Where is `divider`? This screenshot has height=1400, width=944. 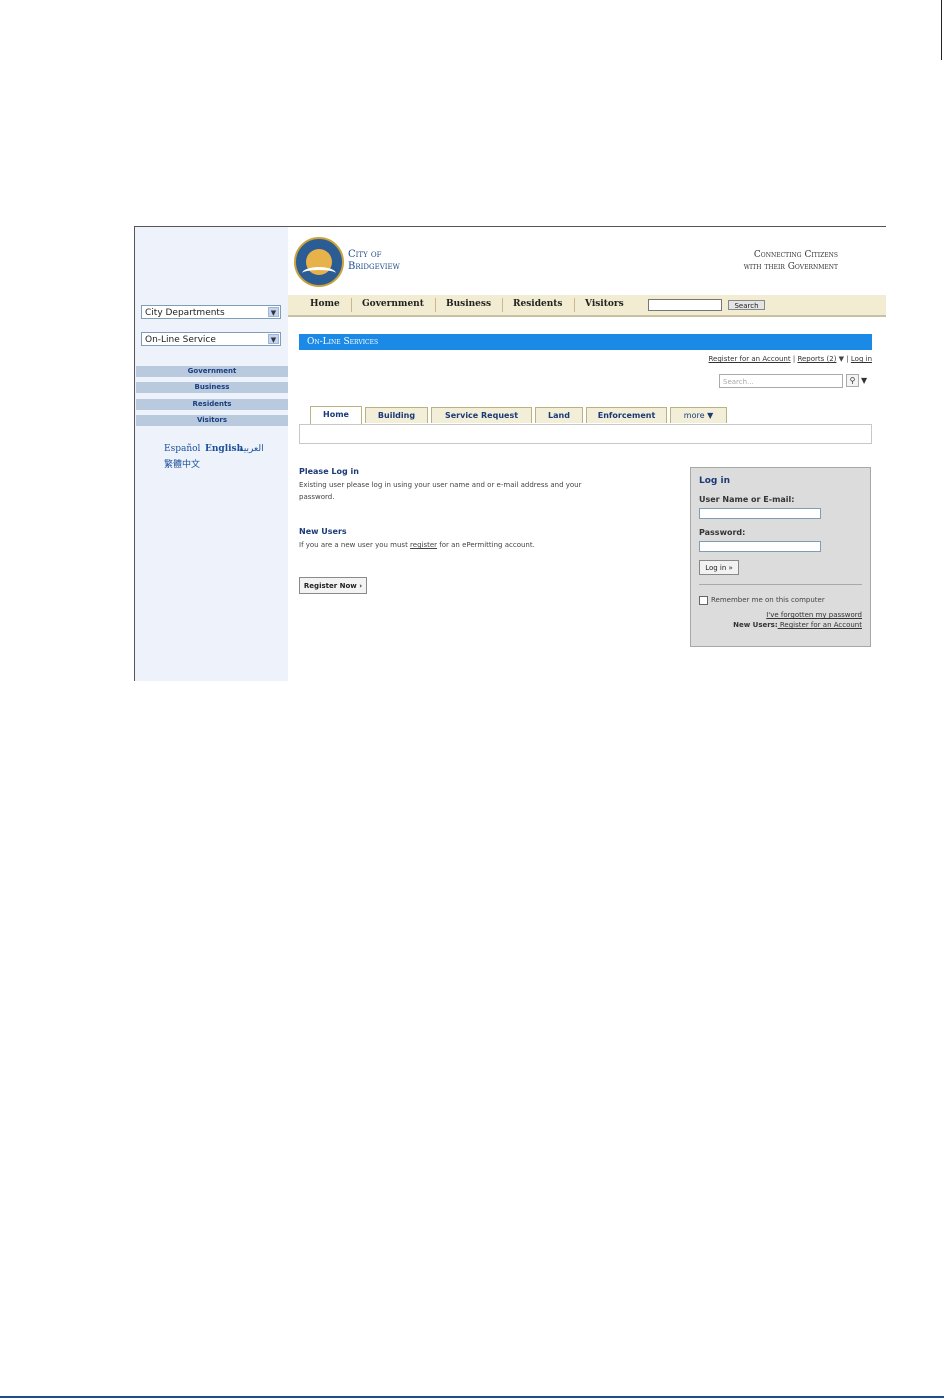 divider is located at coordinates (780, 584).